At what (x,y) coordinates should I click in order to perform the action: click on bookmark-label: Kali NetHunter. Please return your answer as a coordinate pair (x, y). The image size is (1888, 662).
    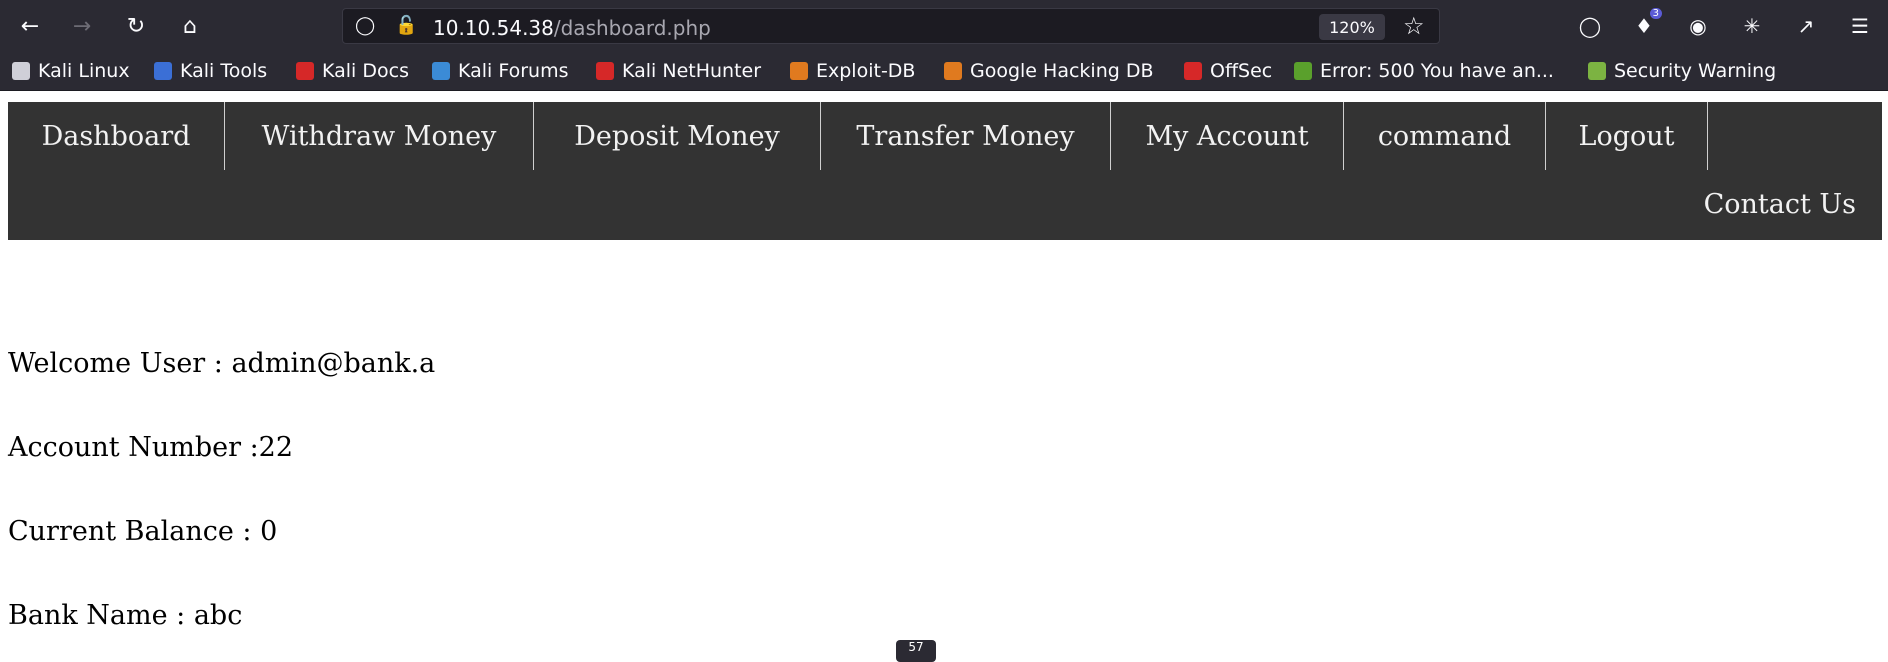
    Looking at the image, I should click on (692, 71).